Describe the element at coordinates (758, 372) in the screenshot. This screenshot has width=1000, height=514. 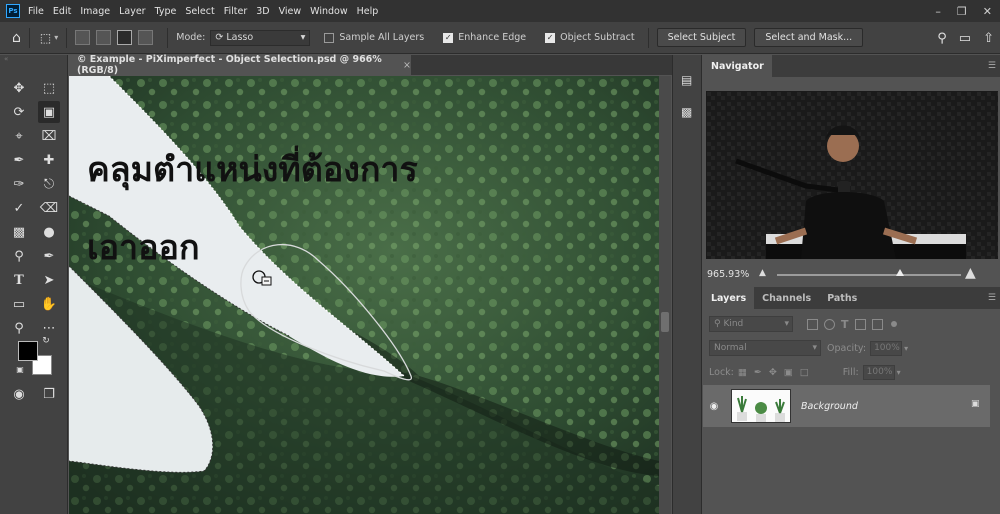
I see `lock-image-pixels-icon: ✒` at that location.